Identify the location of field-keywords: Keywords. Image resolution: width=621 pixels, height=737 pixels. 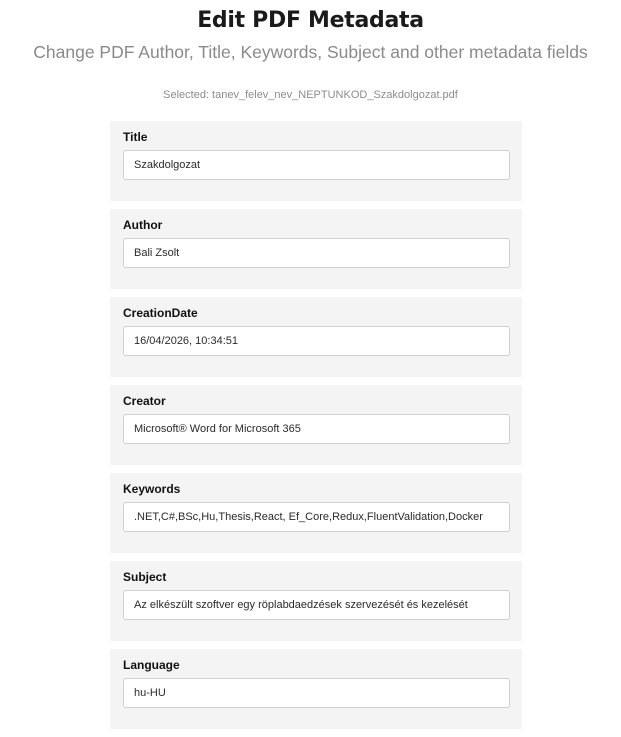
(316, 513).